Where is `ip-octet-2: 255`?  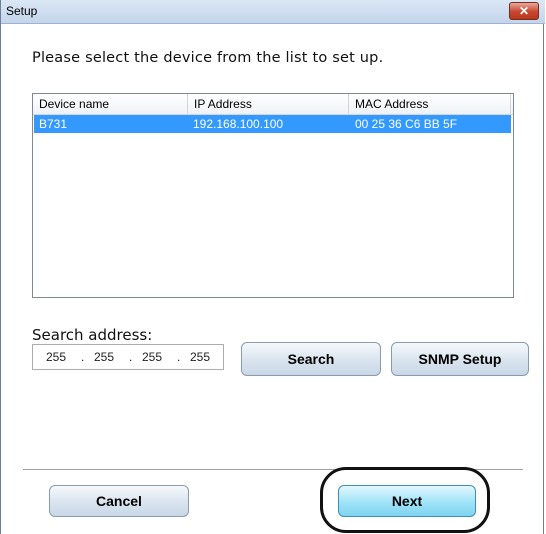
ip-octet-2: 255 is located at coordinates (104, 357).